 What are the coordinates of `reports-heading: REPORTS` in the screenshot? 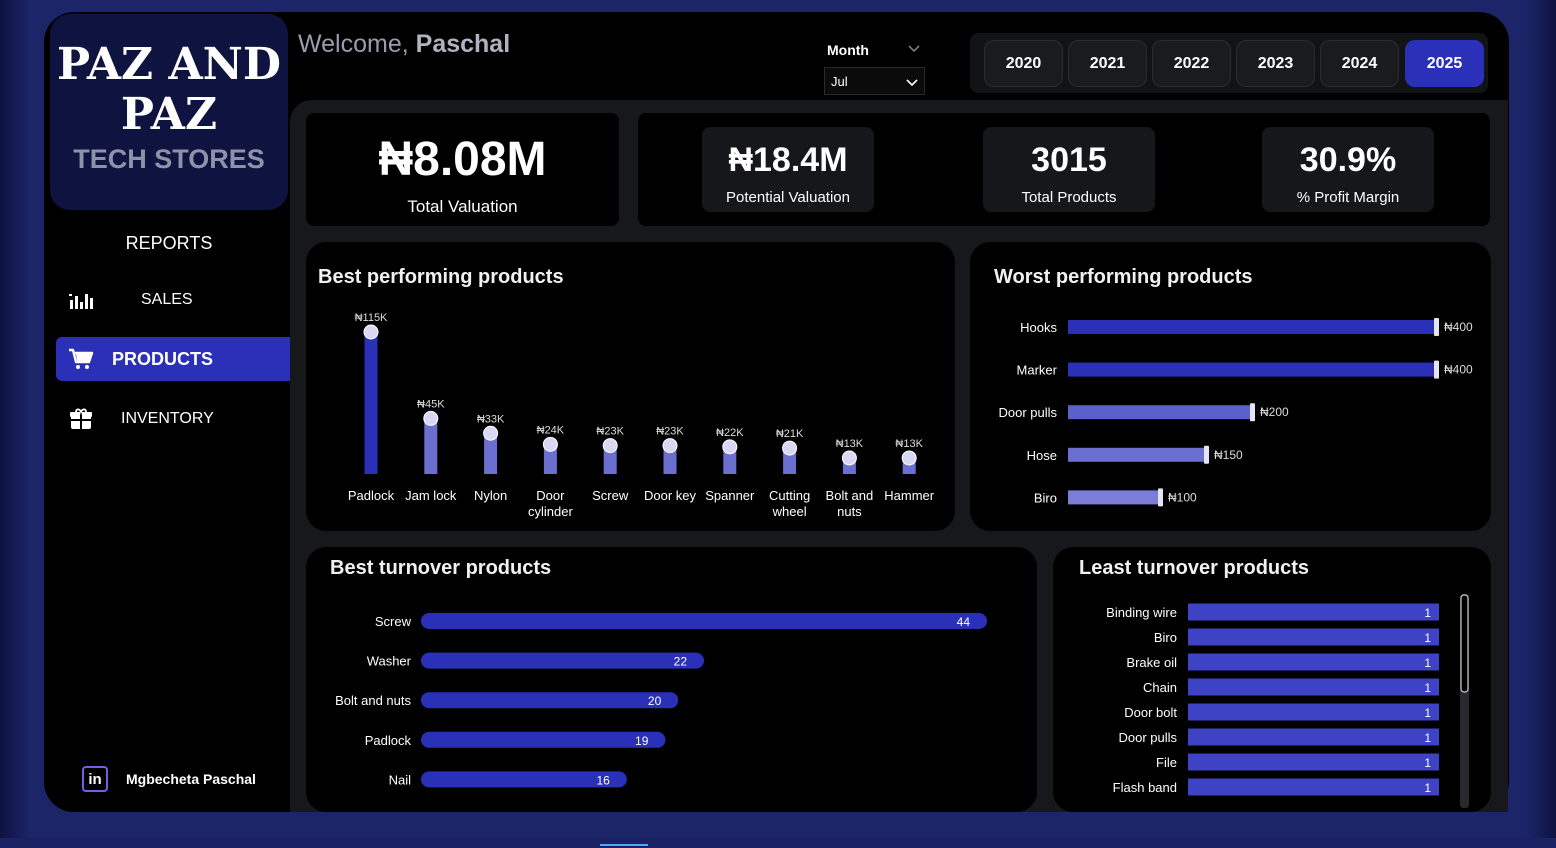 It's located at (169, 243).